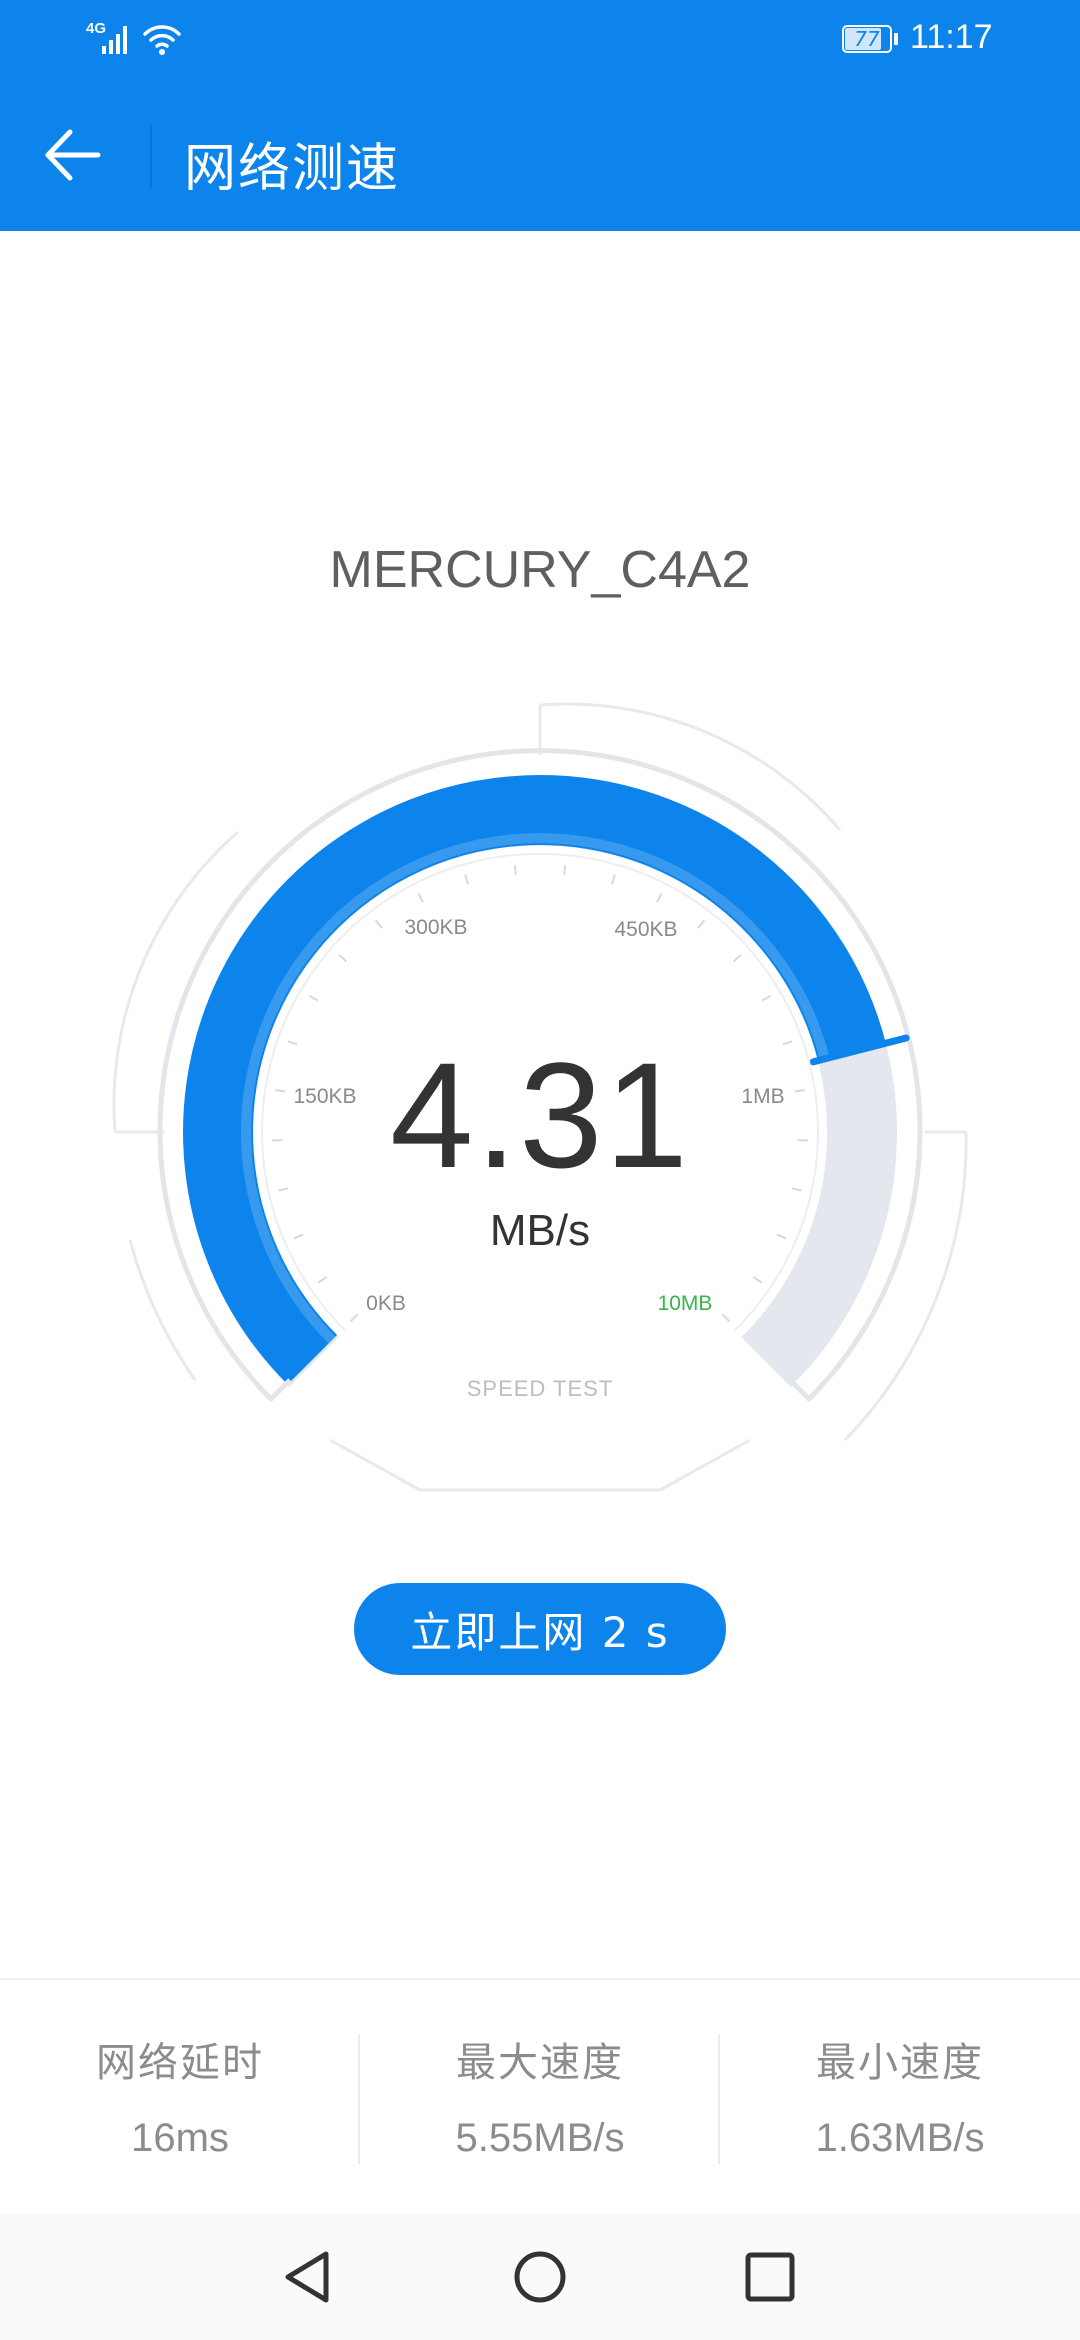 The height and width of the screenshot is (2340, 1080). What do you see at coordinates (540, 1115) in the screenshot?
I see `current-speed-value: 4.31` at bounding box center [540, 1115].